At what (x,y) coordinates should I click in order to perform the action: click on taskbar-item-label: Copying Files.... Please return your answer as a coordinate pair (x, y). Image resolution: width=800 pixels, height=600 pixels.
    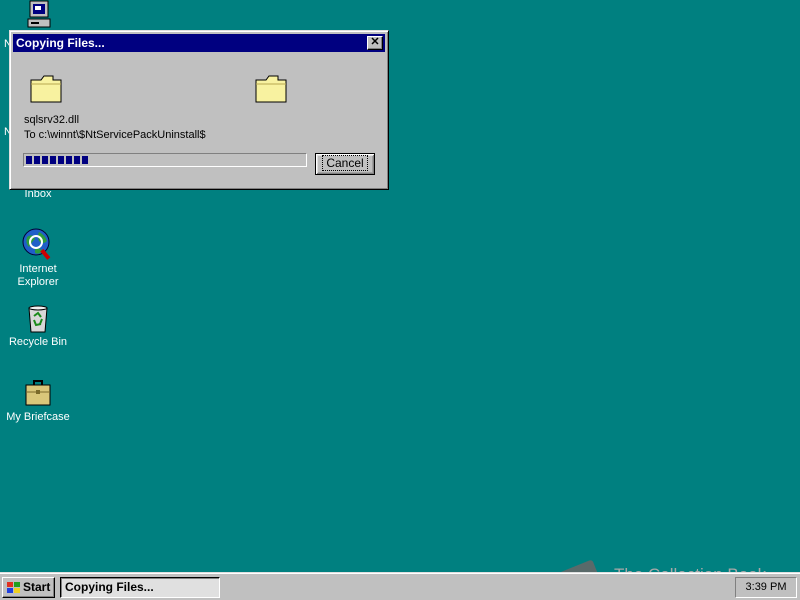
    Looking at the image, I should click on (109, 587).